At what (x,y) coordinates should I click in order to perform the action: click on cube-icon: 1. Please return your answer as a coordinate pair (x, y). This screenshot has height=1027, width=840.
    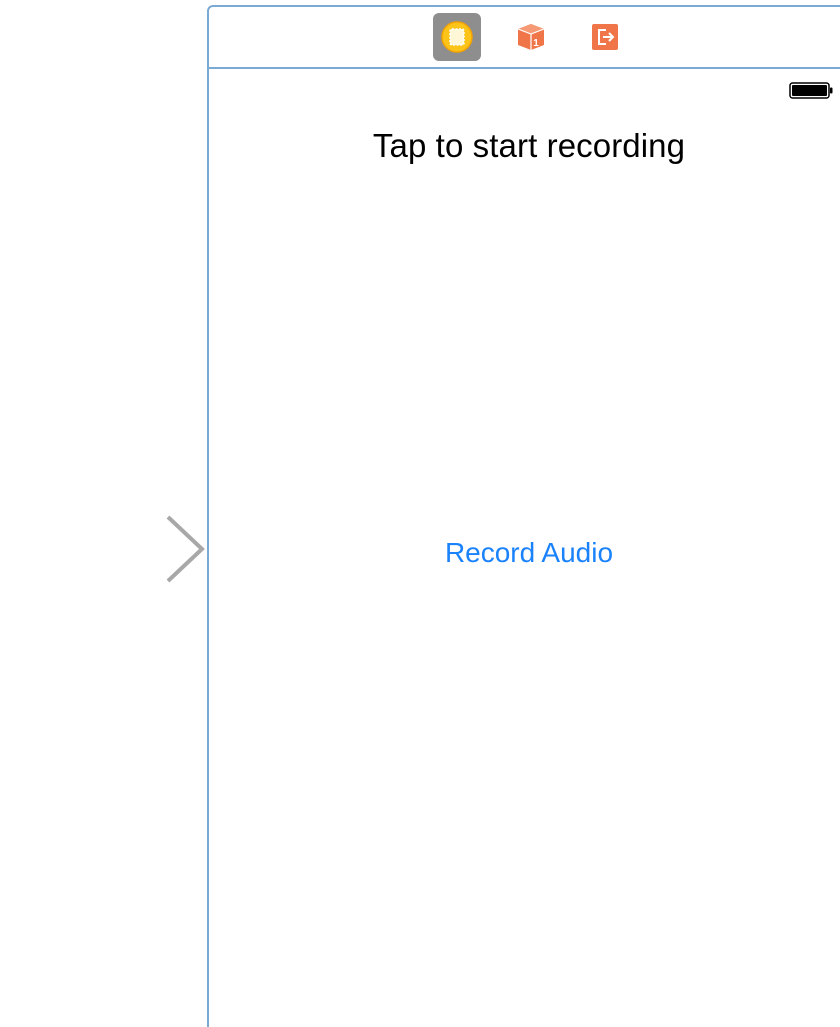
    Looking at the image, I should click on (531, 37).